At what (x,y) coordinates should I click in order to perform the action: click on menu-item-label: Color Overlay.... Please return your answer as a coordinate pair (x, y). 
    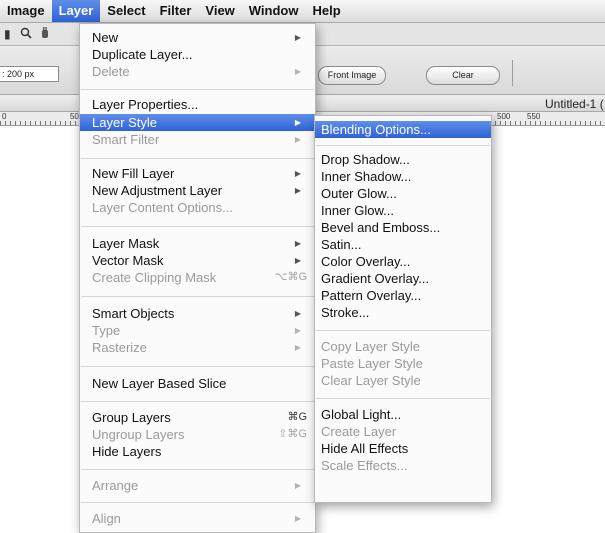
    Looking at the image, I should click on (366, 261).